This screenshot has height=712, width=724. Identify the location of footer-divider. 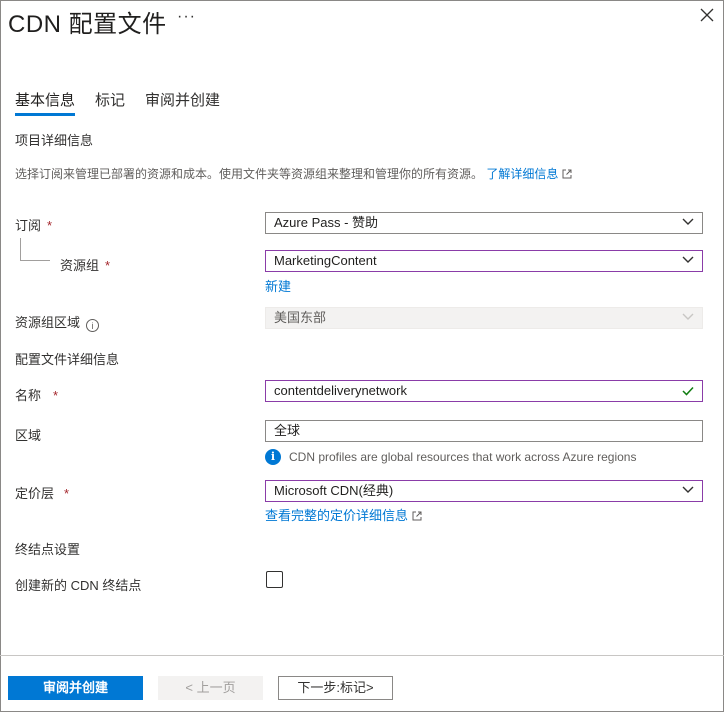
(362, 655).